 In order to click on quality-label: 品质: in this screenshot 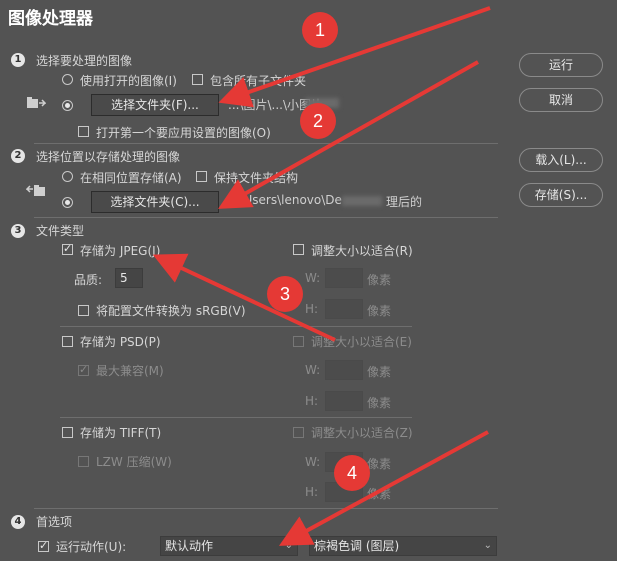, I will do `click(88, 280)`.